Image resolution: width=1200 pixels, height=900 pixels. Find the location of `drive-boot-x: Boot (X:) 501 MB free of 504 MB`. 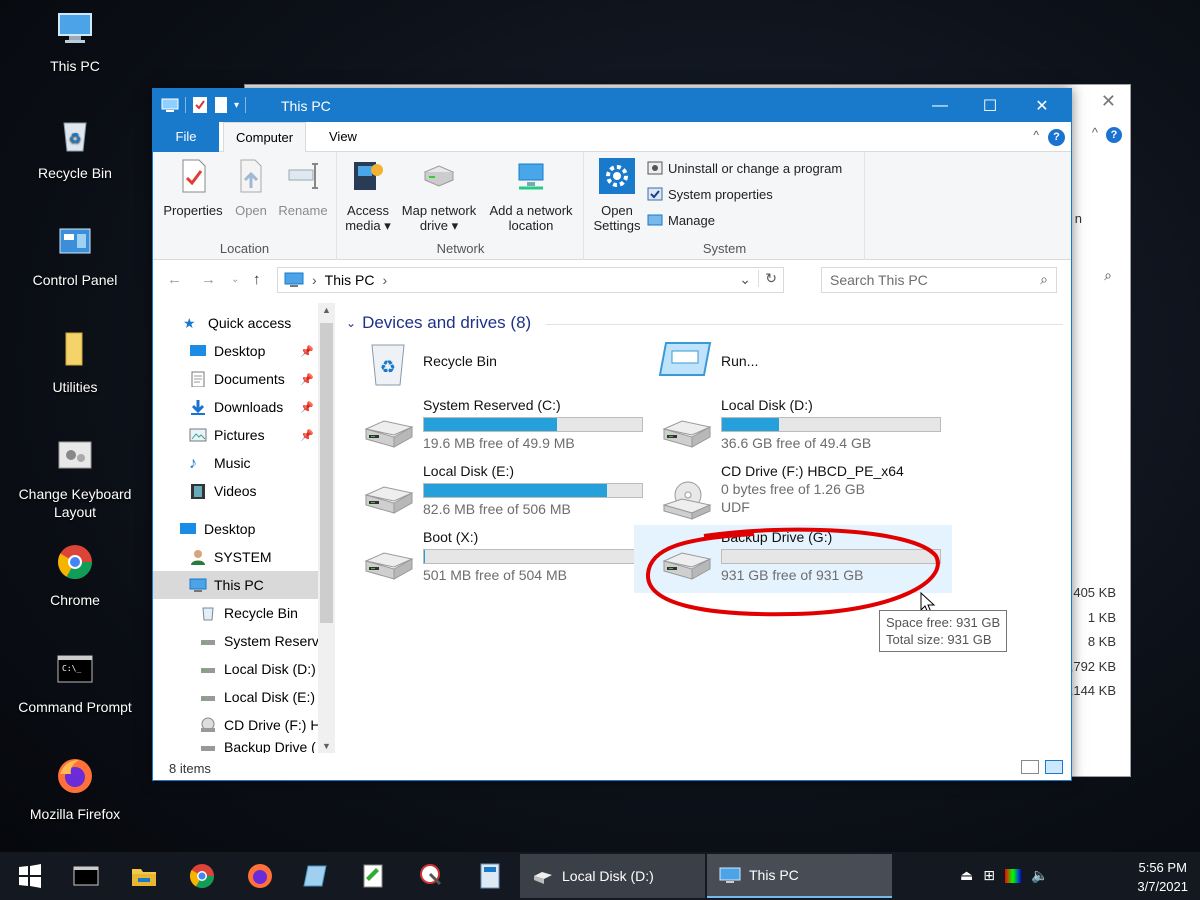

drive-boot-x: Boot (X:) 501 MB free of 504 MB is located at coordinates (489, 561).